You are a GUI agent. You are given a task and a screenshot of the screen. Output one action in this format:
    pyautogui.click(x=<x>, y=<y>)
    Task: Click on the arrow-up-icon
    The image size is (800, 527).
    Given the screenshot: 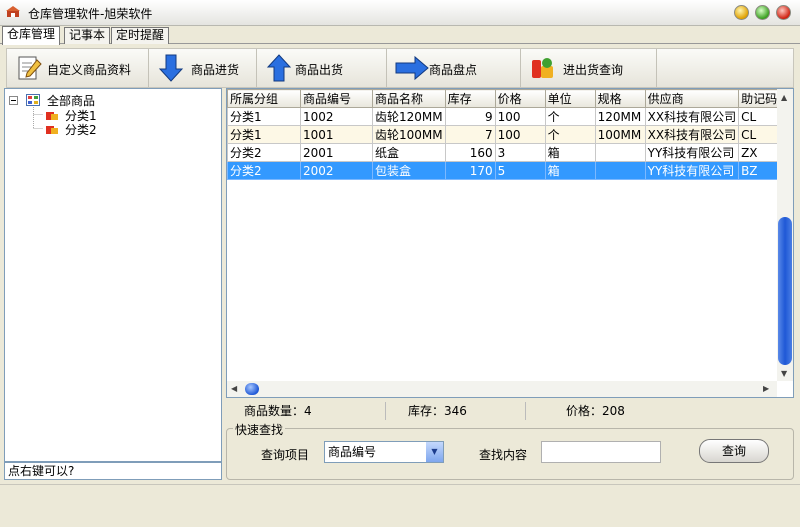 What is the action you would take?
    pyautogui.click(x=279, y=68)
    